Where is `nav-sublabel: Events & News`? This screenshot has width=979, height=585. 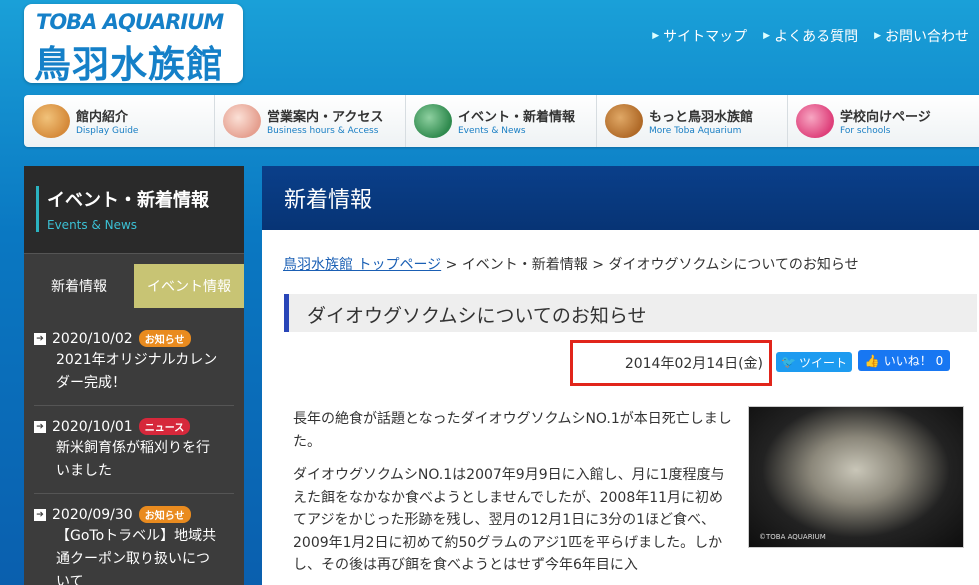
nav-sublabel: Events & News is located at coordinates (492, 131).